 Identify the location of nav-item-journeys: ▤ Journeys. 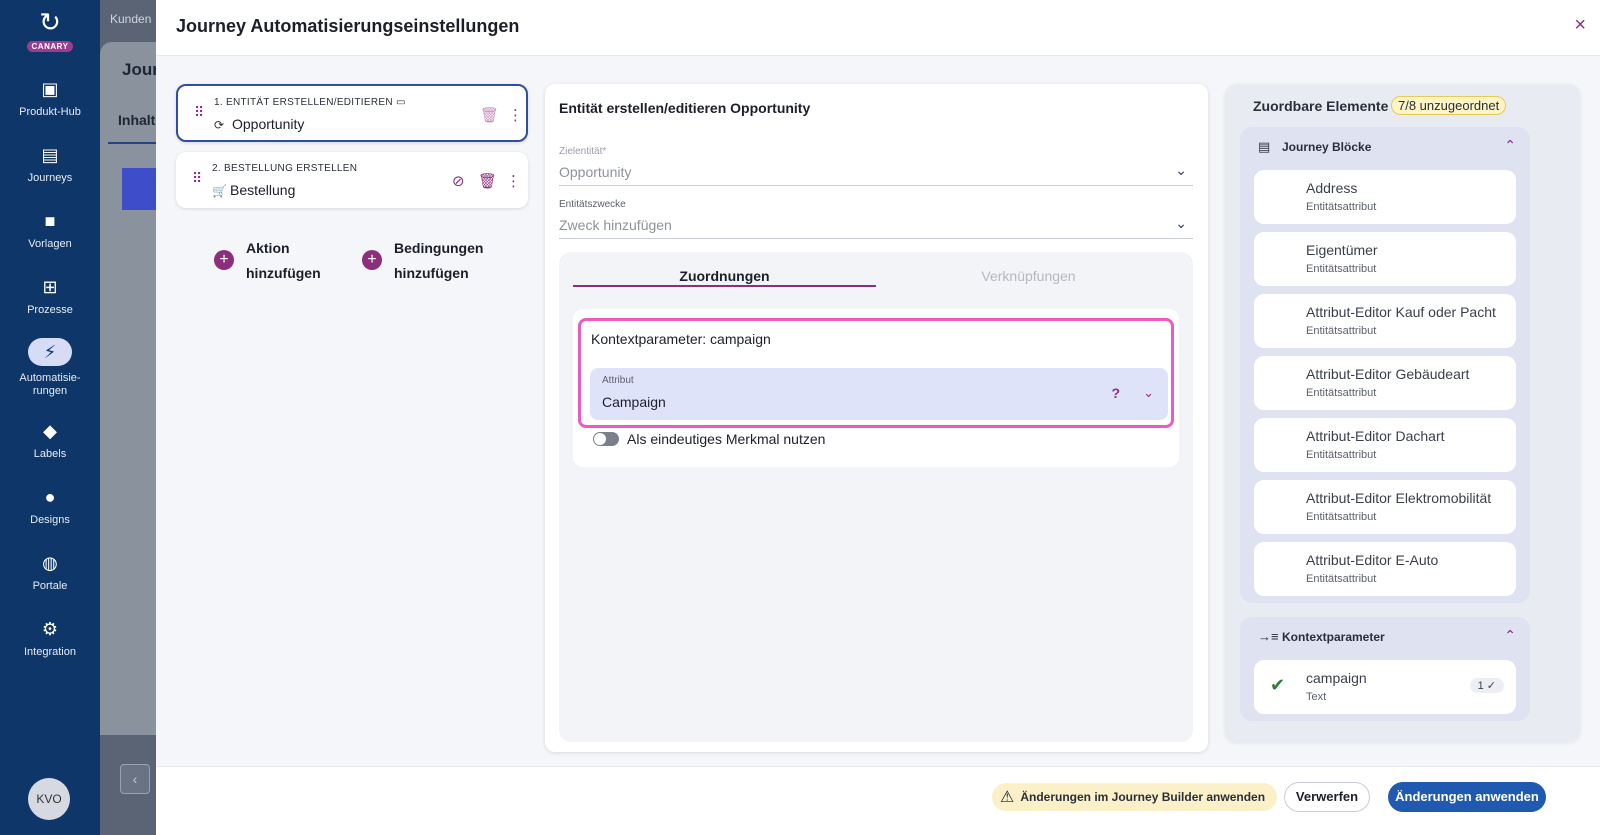
(50, 164).